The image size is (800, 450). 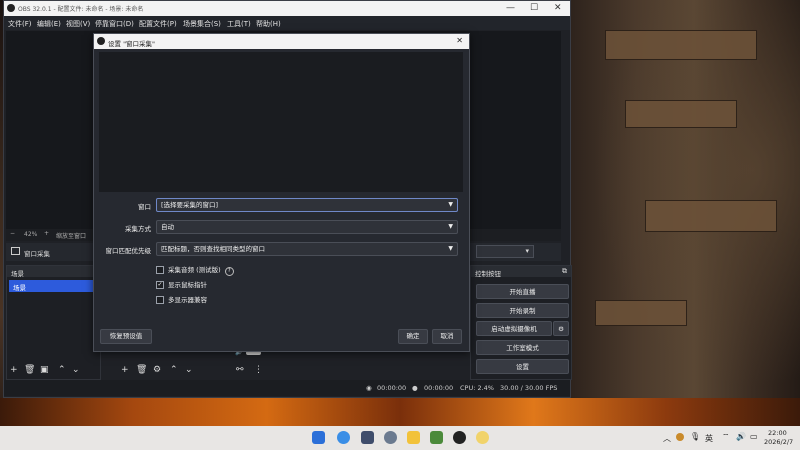 What do you see at coordinates (160, 285) in the screenshot?
I see `checkbox-checked: ✓` at bounding box center [160, 285].